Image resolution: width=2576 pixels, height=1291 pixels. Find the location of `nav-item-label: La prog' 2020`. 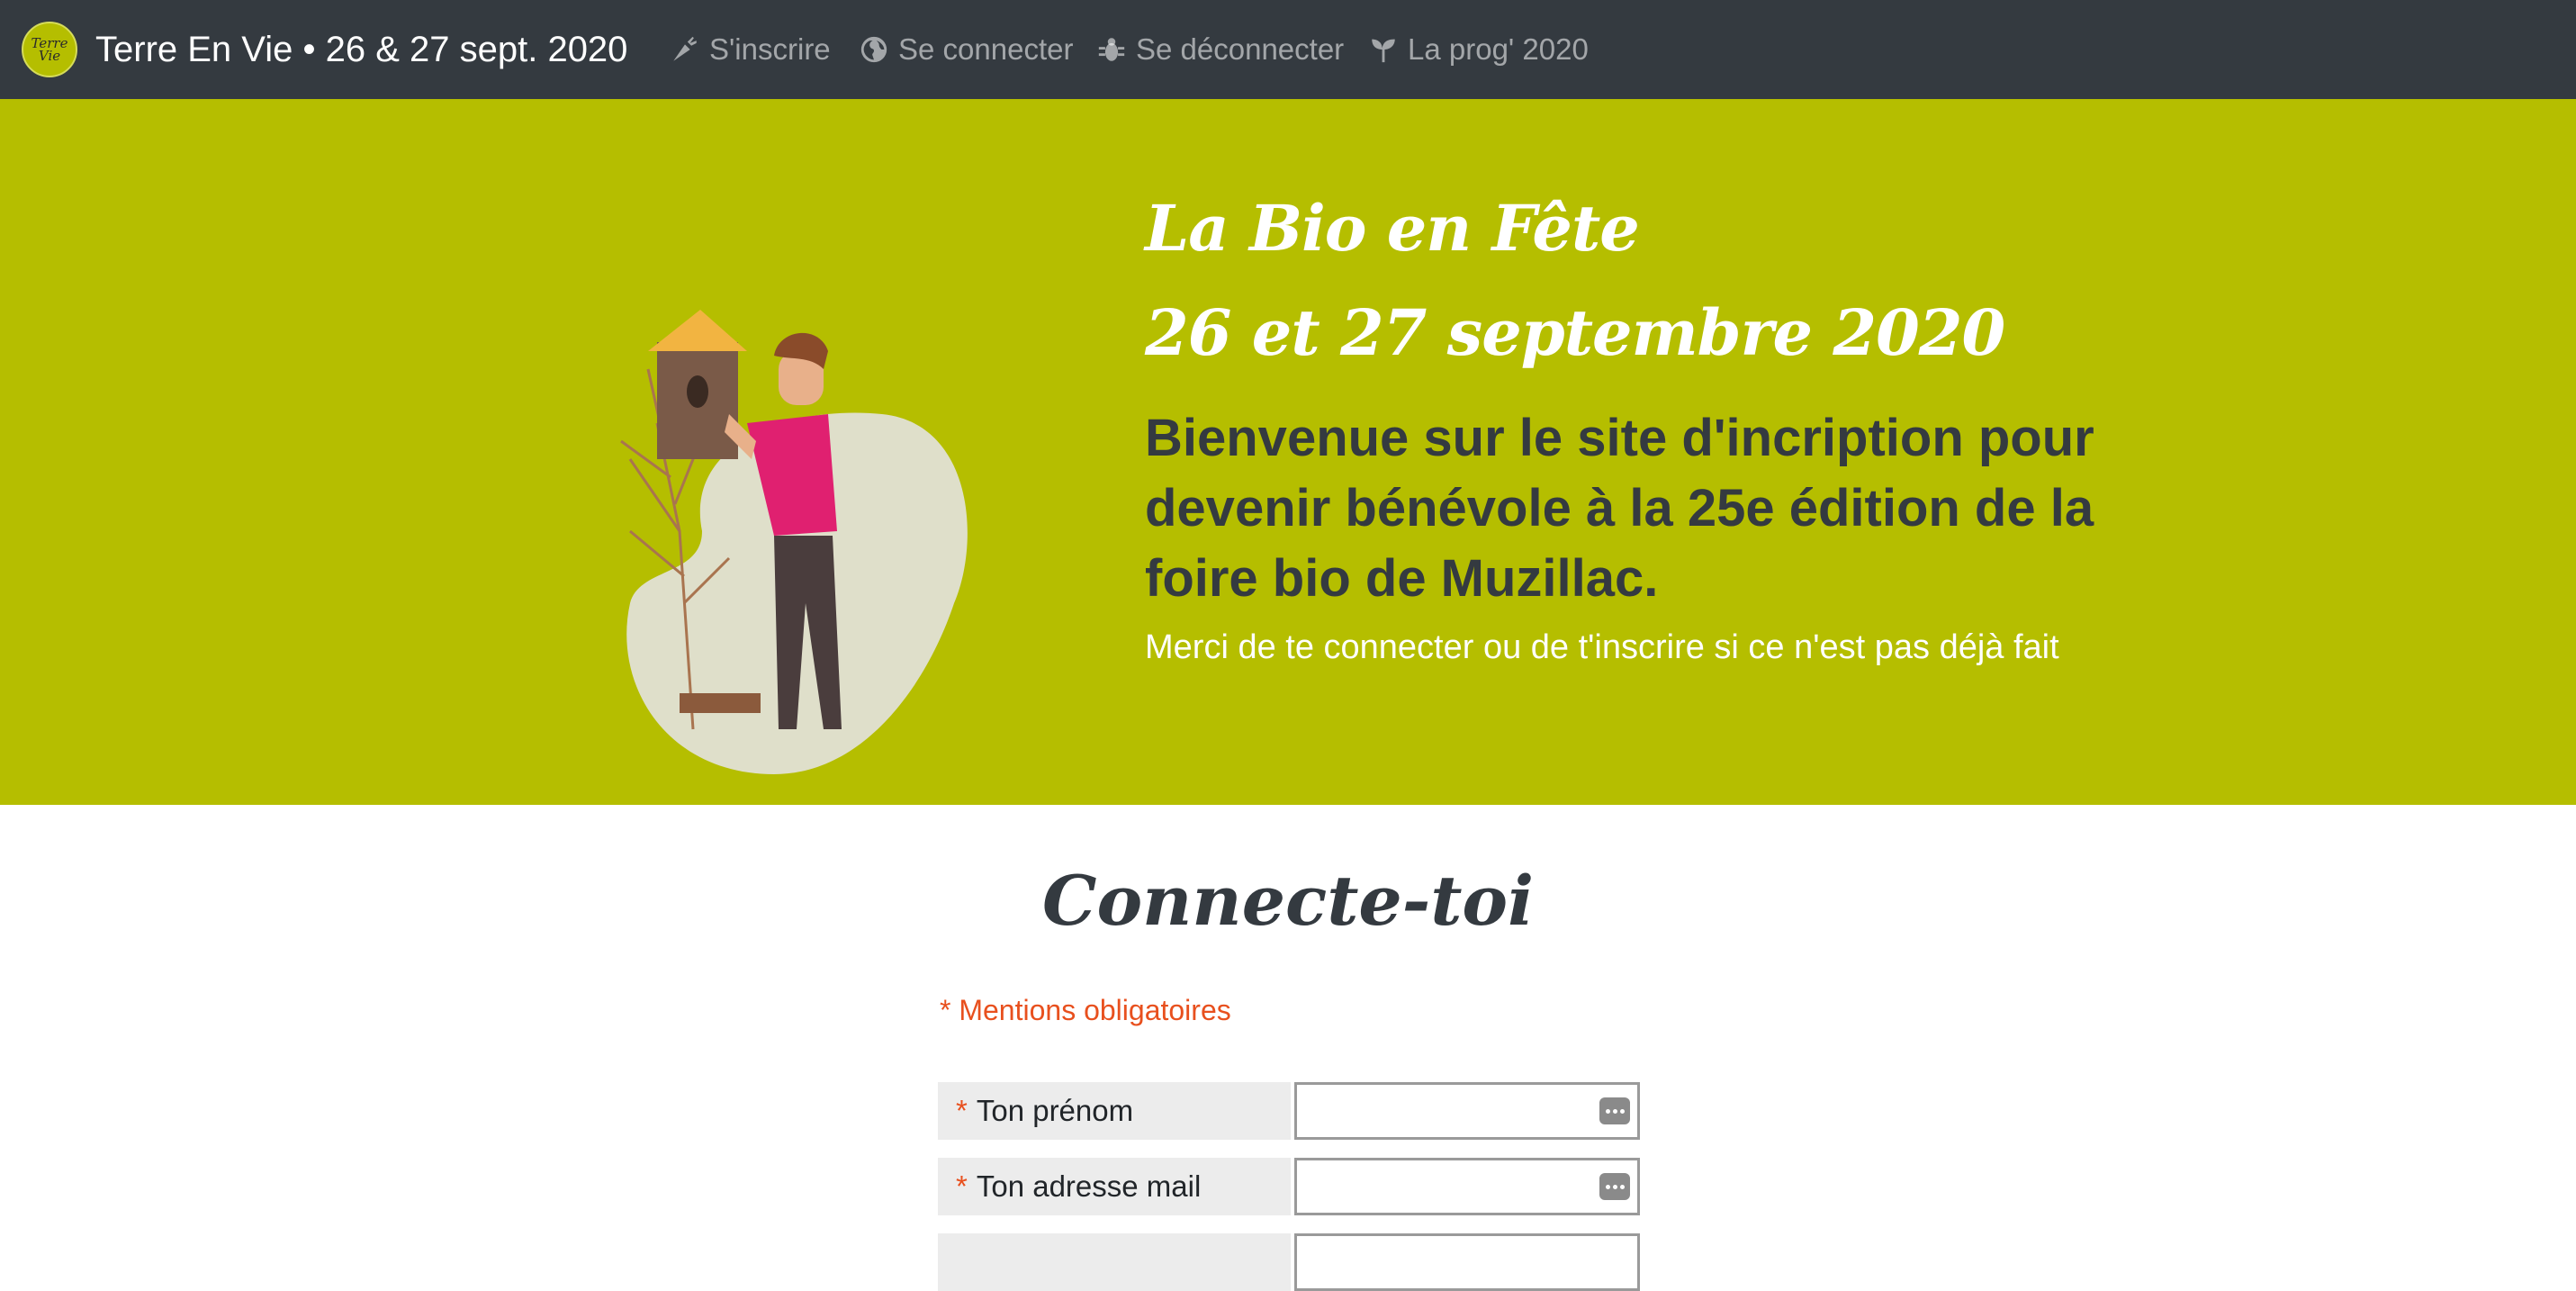

nav-item-label: La prog' 2020 is located at coordinates (1498, 49).